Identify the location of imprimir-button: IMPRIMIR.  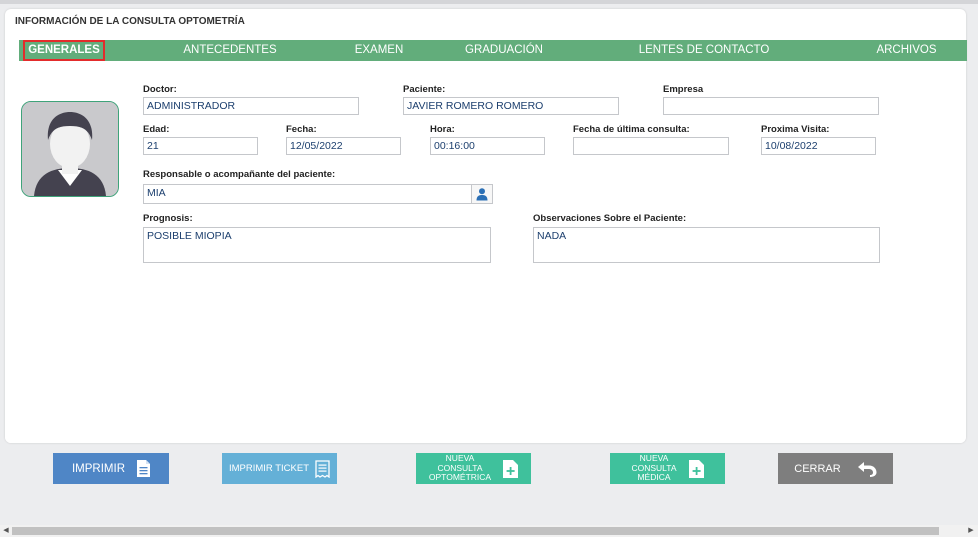
(111, 468).